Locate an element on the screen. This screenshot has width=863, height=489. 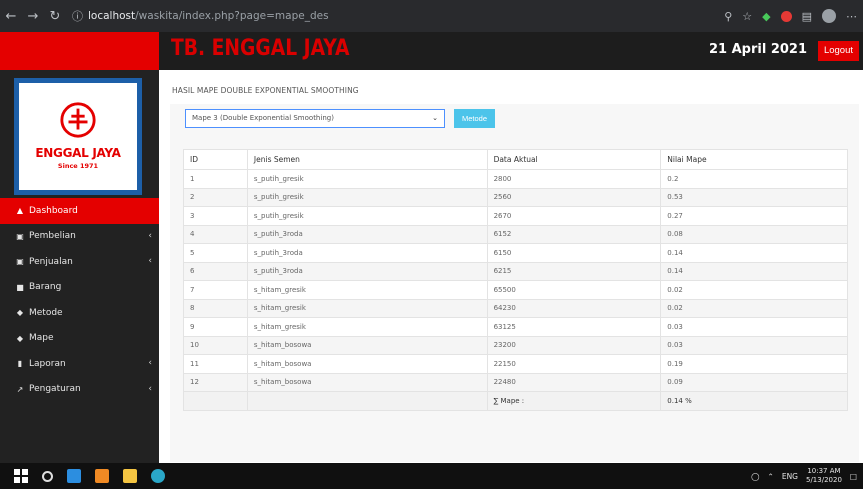
sidebar-item-label: Pengaturan is located at coordinates (55, 389).